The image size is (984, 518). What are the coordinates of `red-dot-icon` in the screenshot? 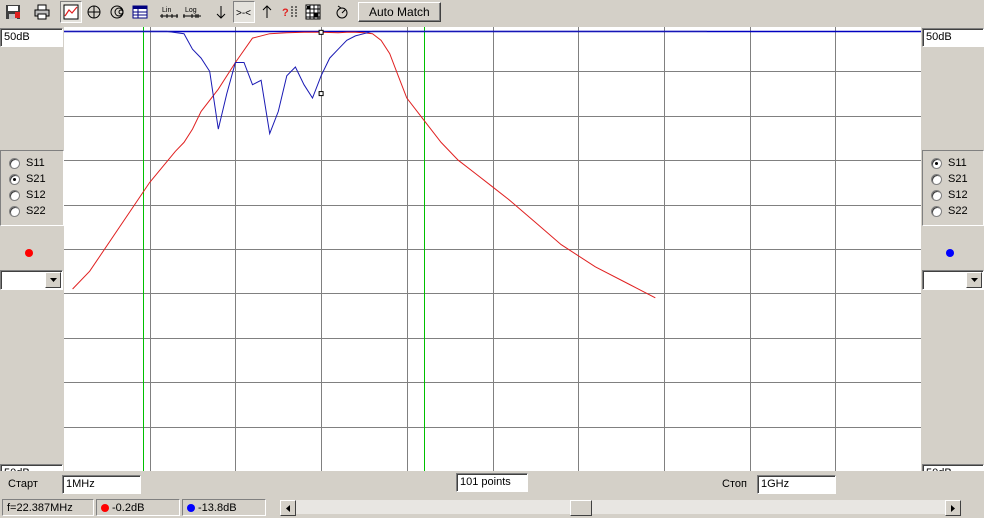 It's located at (105, 507).